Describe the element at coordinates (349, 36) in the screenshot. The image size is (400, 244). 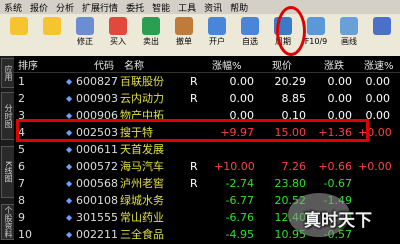
I see `toolbar-button: 画线` at that location.